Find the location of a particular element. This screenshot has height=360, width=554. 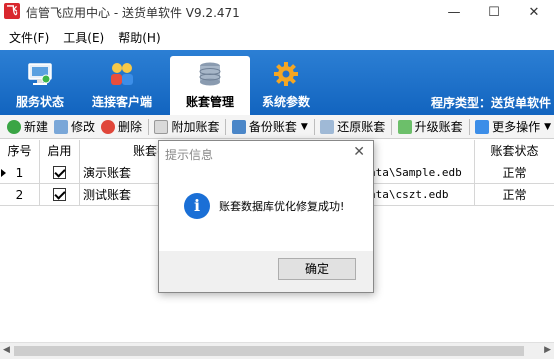

attach-label: 附加账套 is located at coordinates (195, 127).